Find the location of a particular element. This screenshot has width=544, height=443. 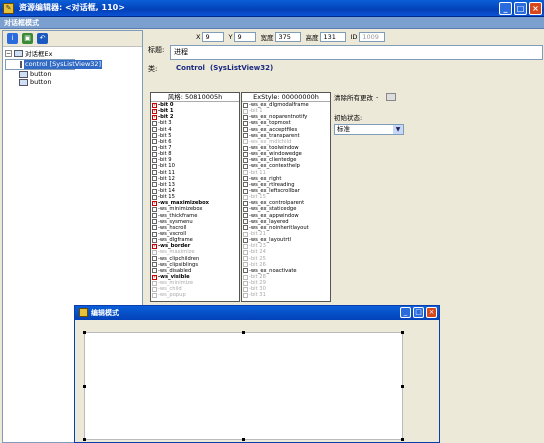

collapse-icon: − is located at coordinates (8, 53).